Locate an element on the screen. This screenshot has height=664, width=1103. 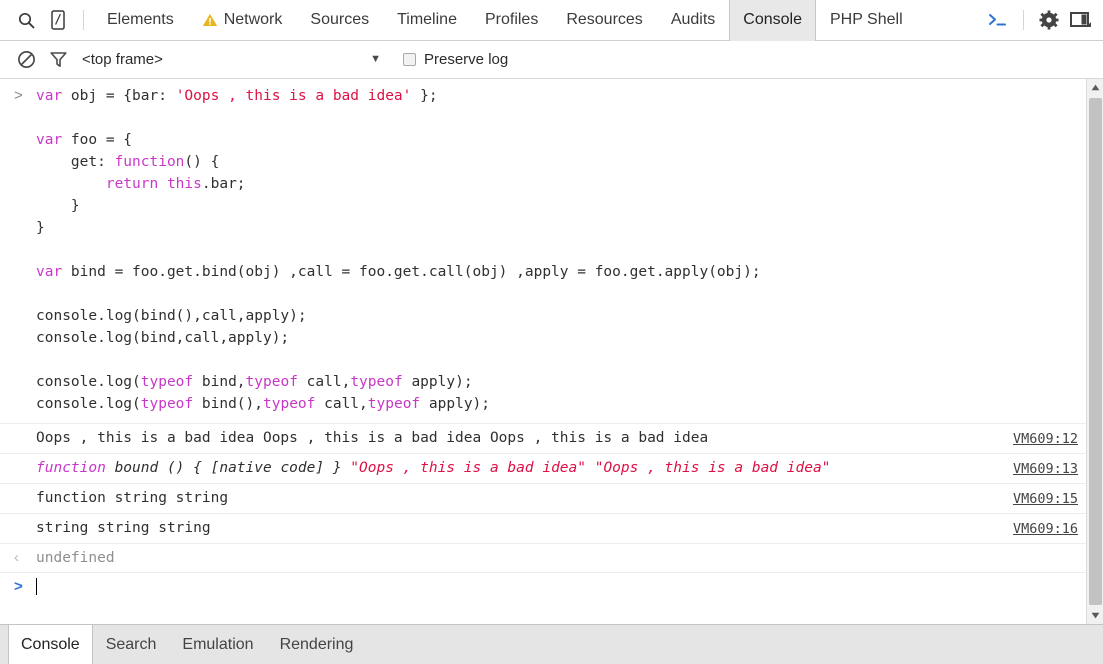
tab-label: Audits is located at coordinates (693, 19).